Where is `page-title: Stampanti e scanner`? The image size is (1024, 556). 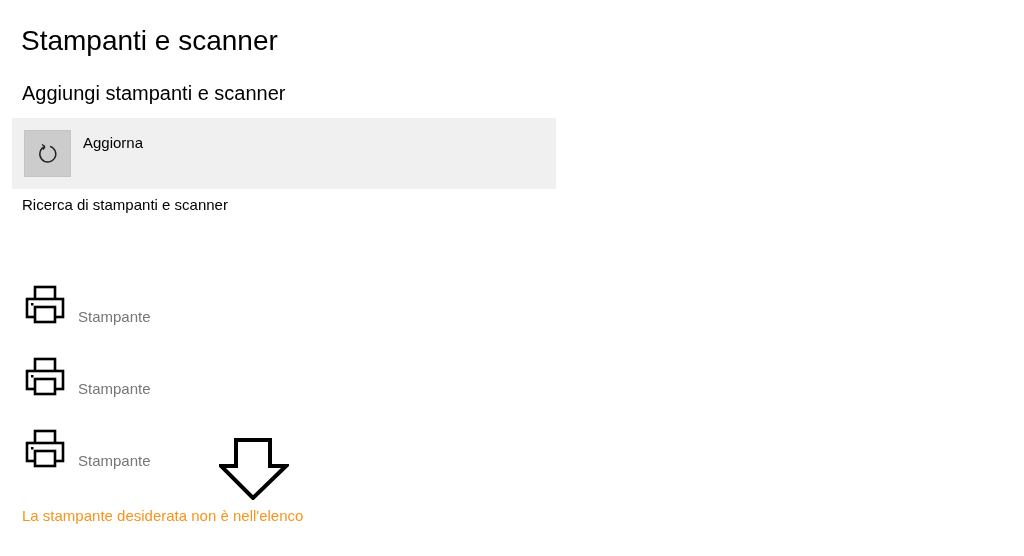
page-title: Stampanti e scanner is located at coordinates (150, 41).